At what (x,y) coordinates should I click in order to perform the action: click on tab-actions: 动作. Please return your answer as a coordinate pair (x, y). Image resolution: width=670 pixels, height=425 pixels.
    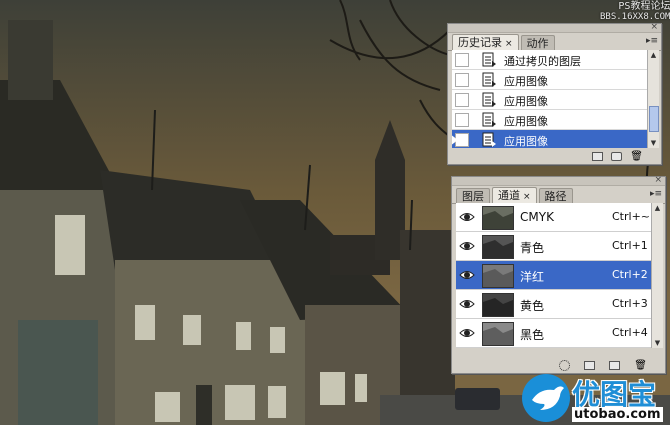
    Looking at the image, I should click on (537, 42).